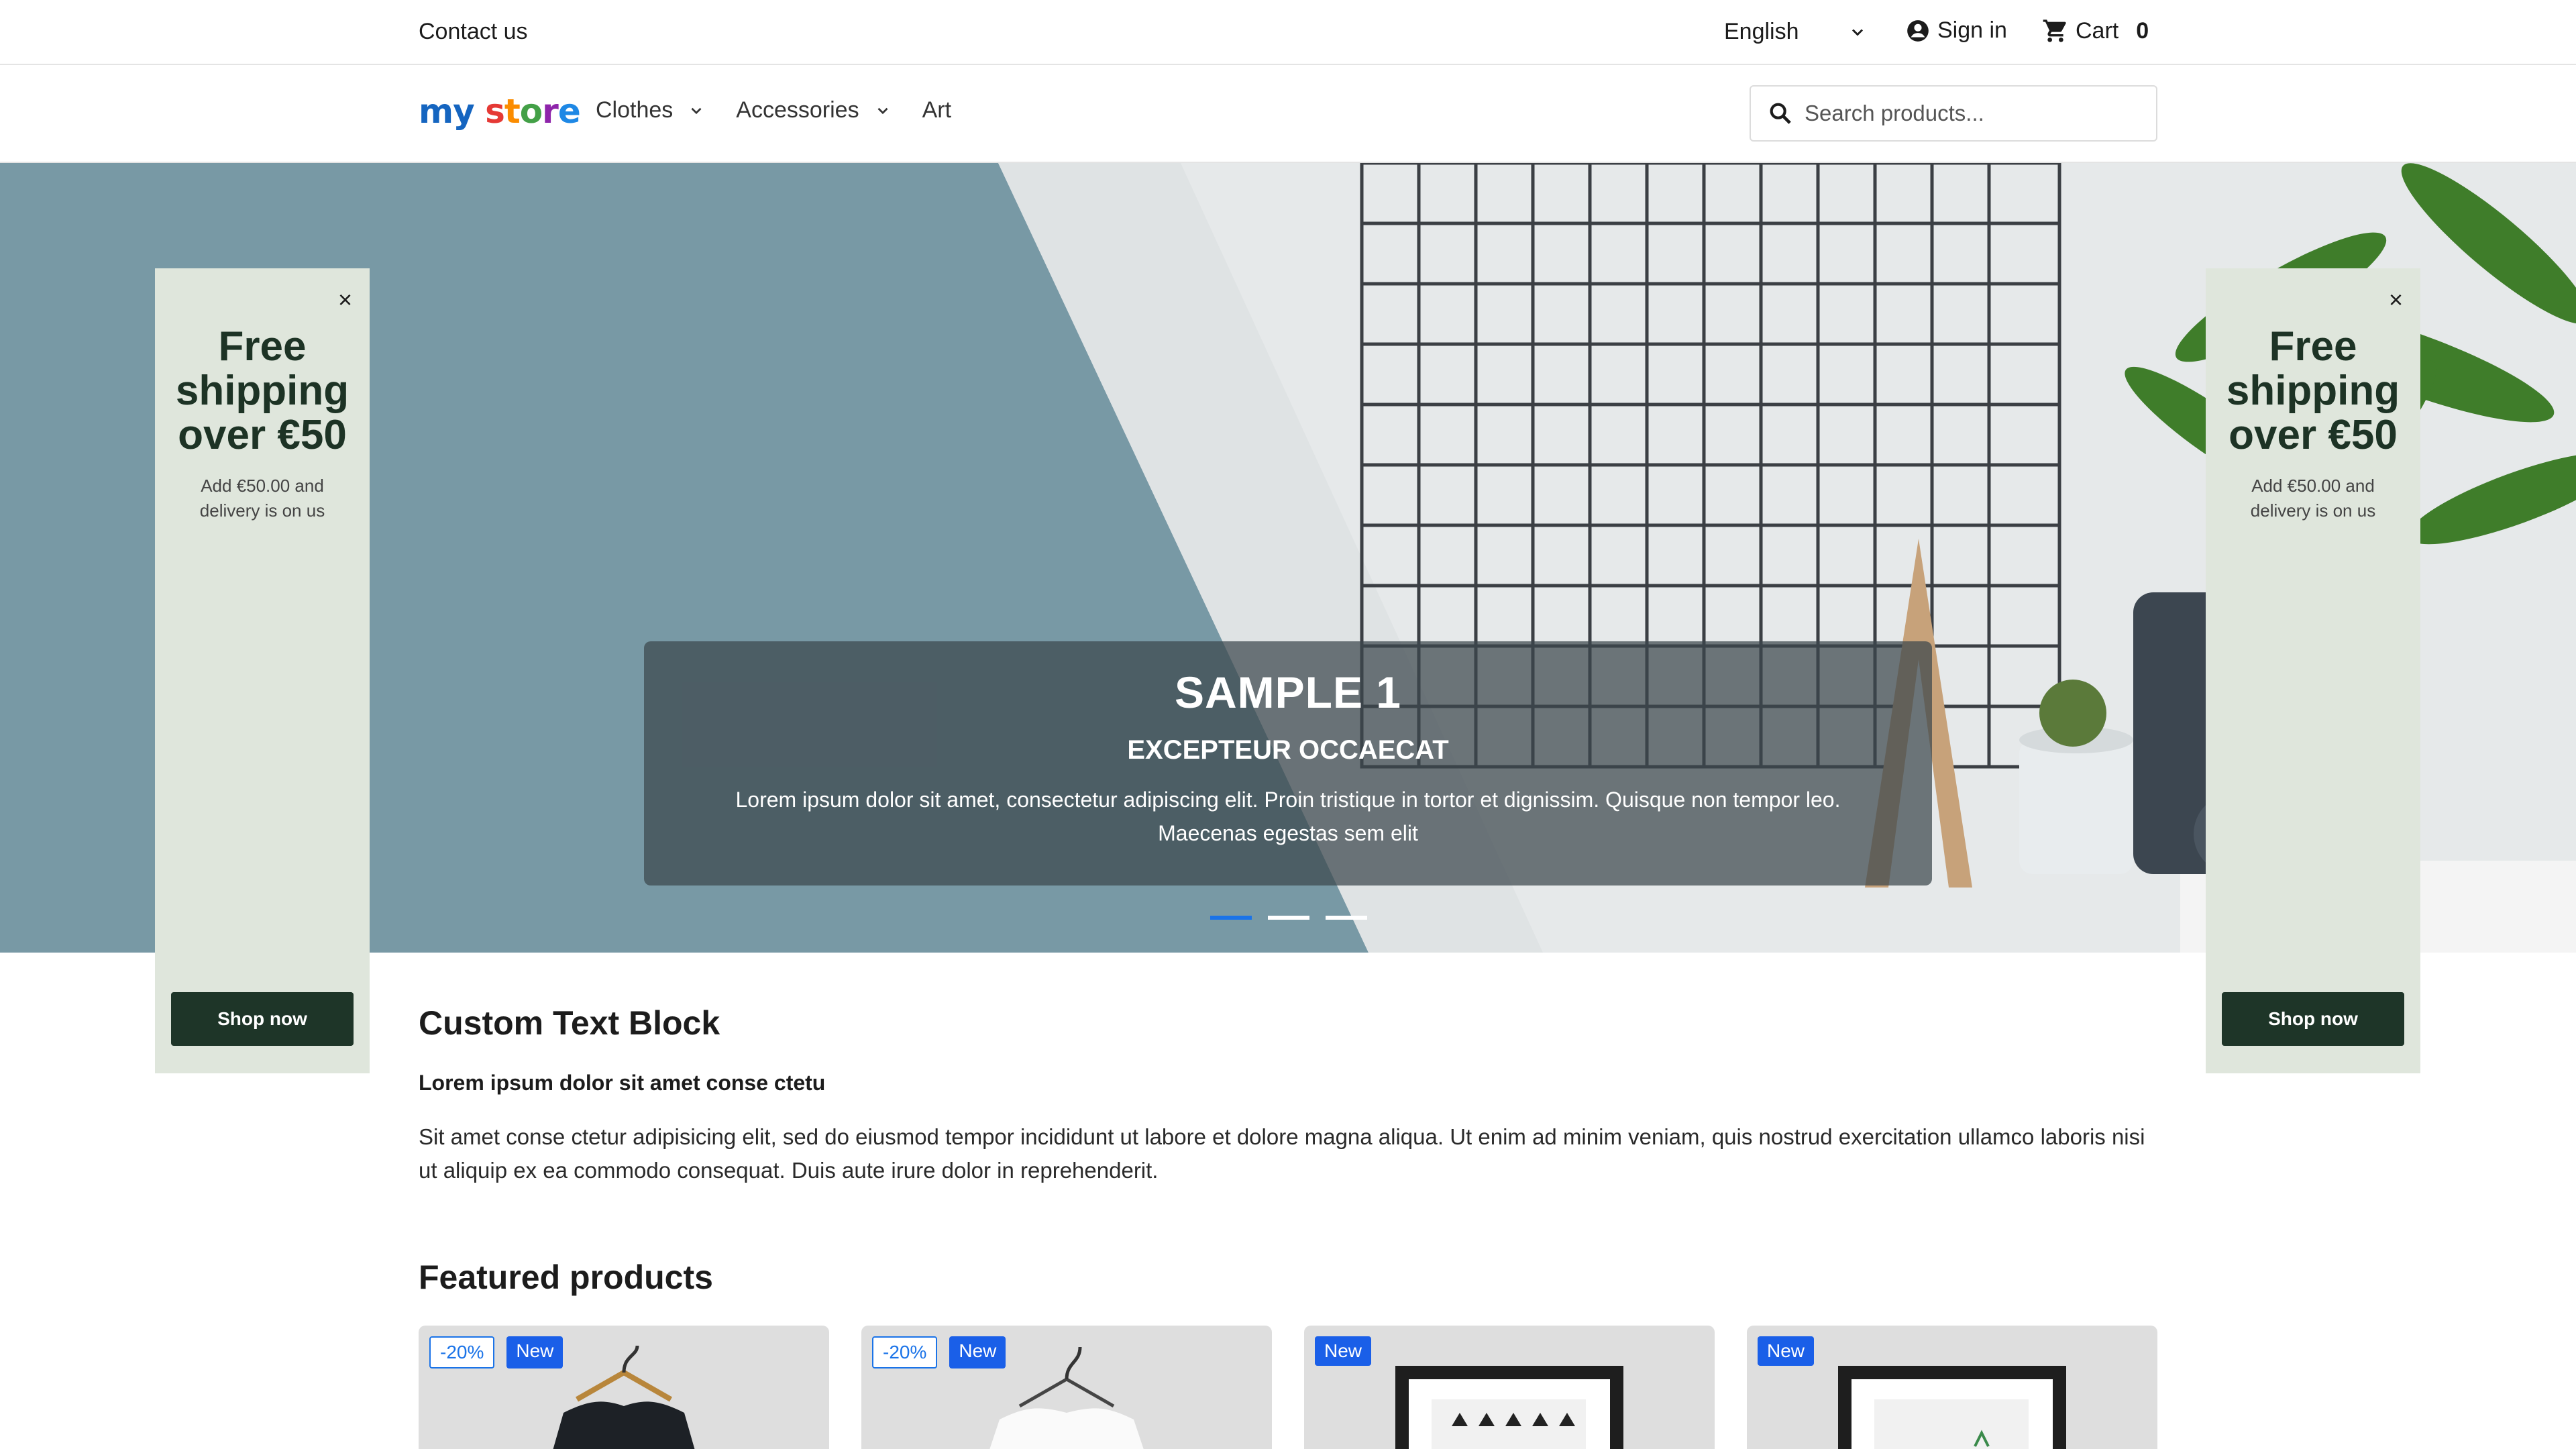 This screenshot has width=2576, height=1449. What do you see at coordinates (500, 111) in the screenshot?
I see `store-logo: my store` at bounding box center [500, 111].